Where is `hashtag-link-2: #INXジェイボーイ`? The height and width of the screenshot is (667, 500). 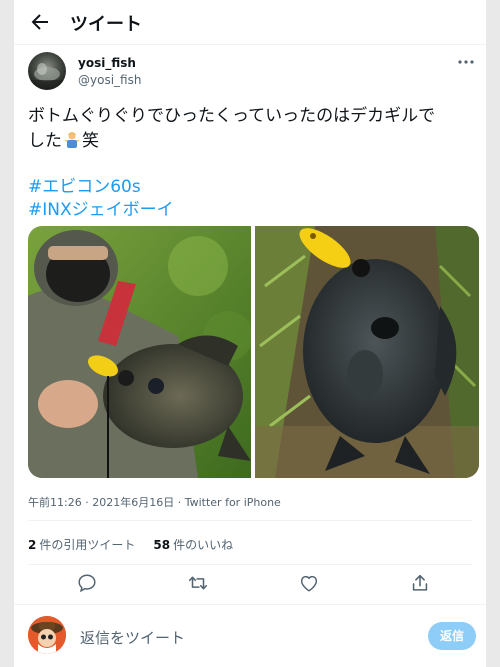
hashtag-link-2: #INXジェイボーイ is located at coordinates (101, 207).